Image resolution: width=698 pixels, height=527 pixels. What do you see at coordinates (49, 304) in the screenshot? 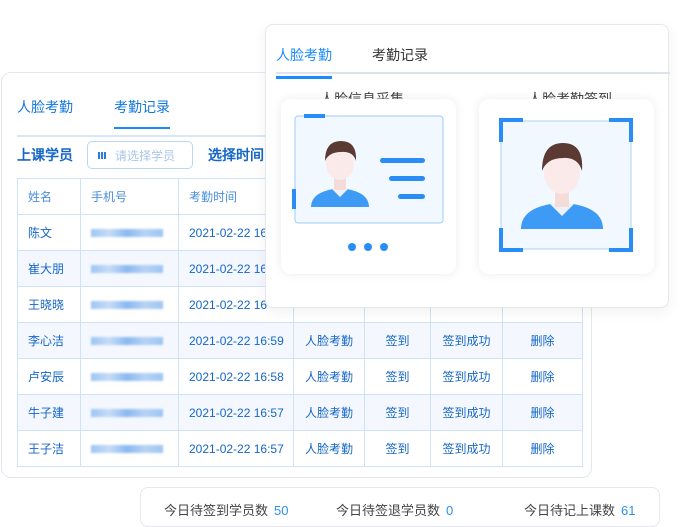
I see `name-cell: 王晓晓` at bounding box center [49, 304].